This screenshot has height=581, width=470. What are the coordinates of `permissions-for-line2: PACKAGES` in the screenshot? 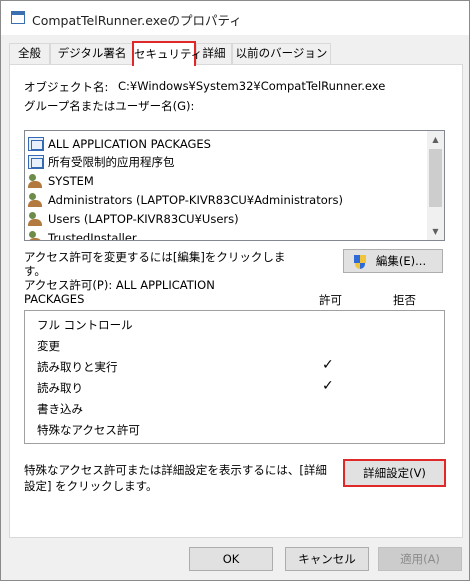 It's located at (54, 299).